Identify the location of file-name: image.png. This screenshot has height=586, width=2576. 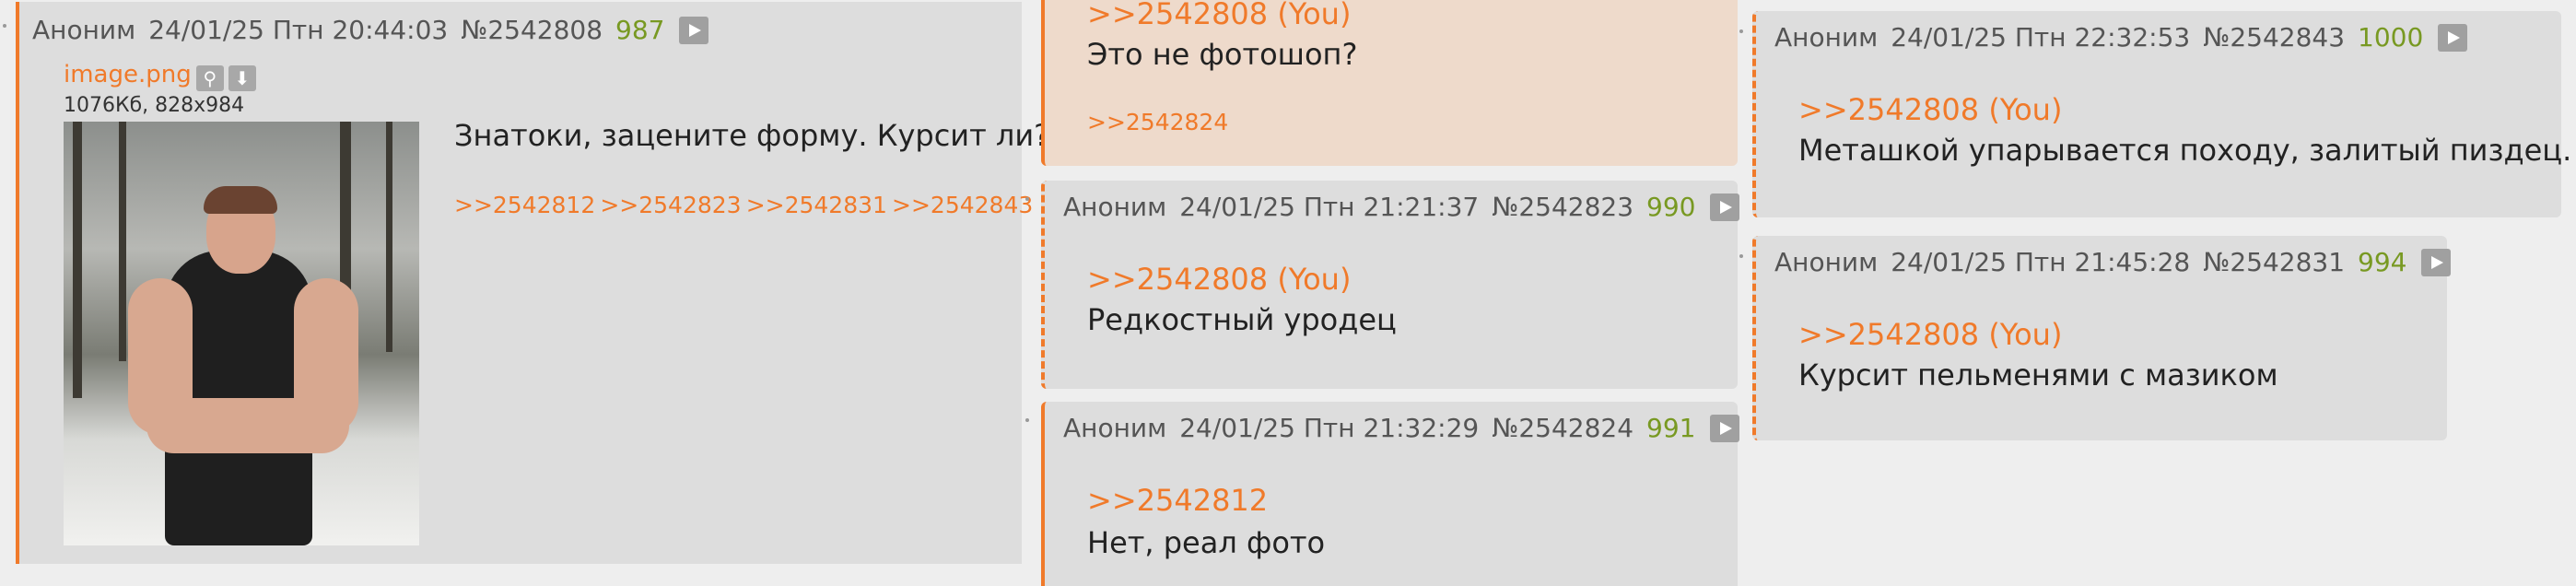
(128, 74).